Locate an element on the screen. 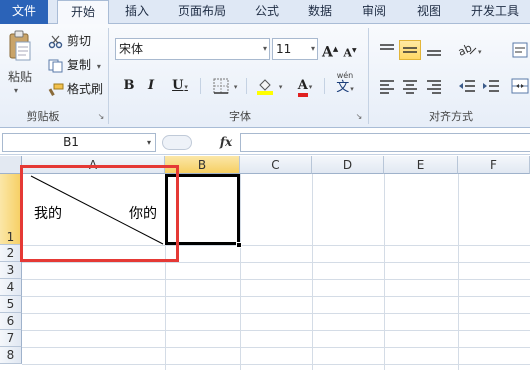 This screenshot has height=370, width=530. align-bottom-button is located at coordinates (434, 50).